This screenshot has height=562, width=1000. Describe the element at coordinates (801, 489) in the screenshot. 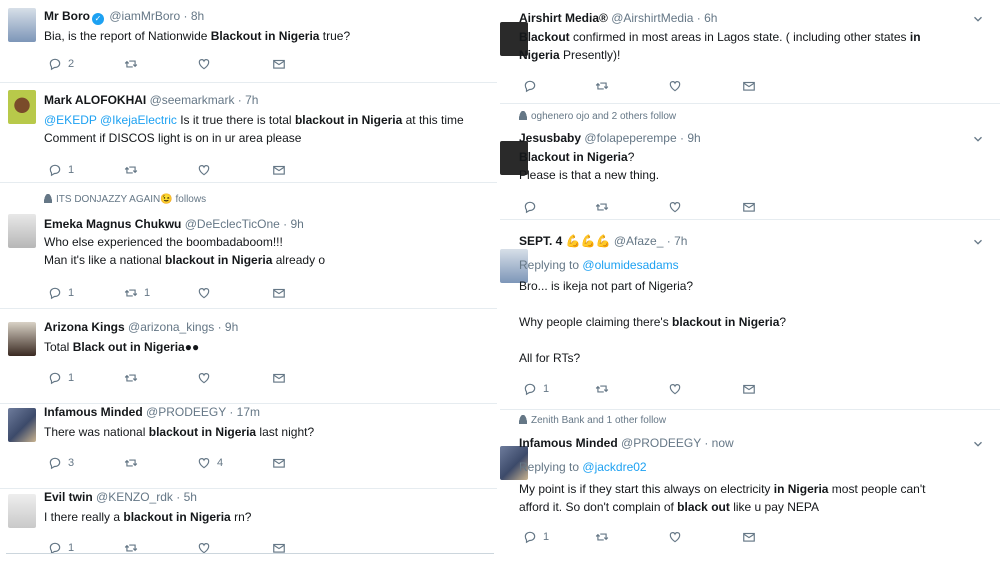

I see `search-term-highlight: in Nigeria` at that location.